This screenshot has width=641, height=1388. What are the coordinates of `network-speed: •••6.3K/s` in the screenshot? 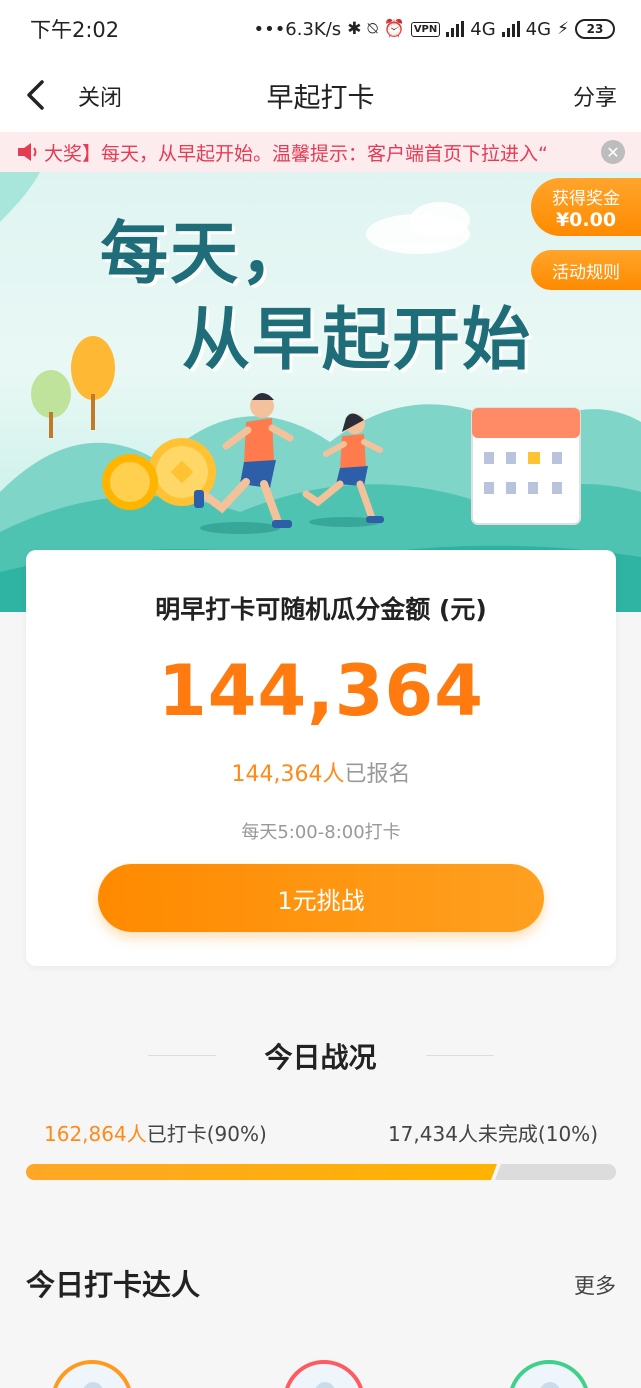 It's located at (297, 29).